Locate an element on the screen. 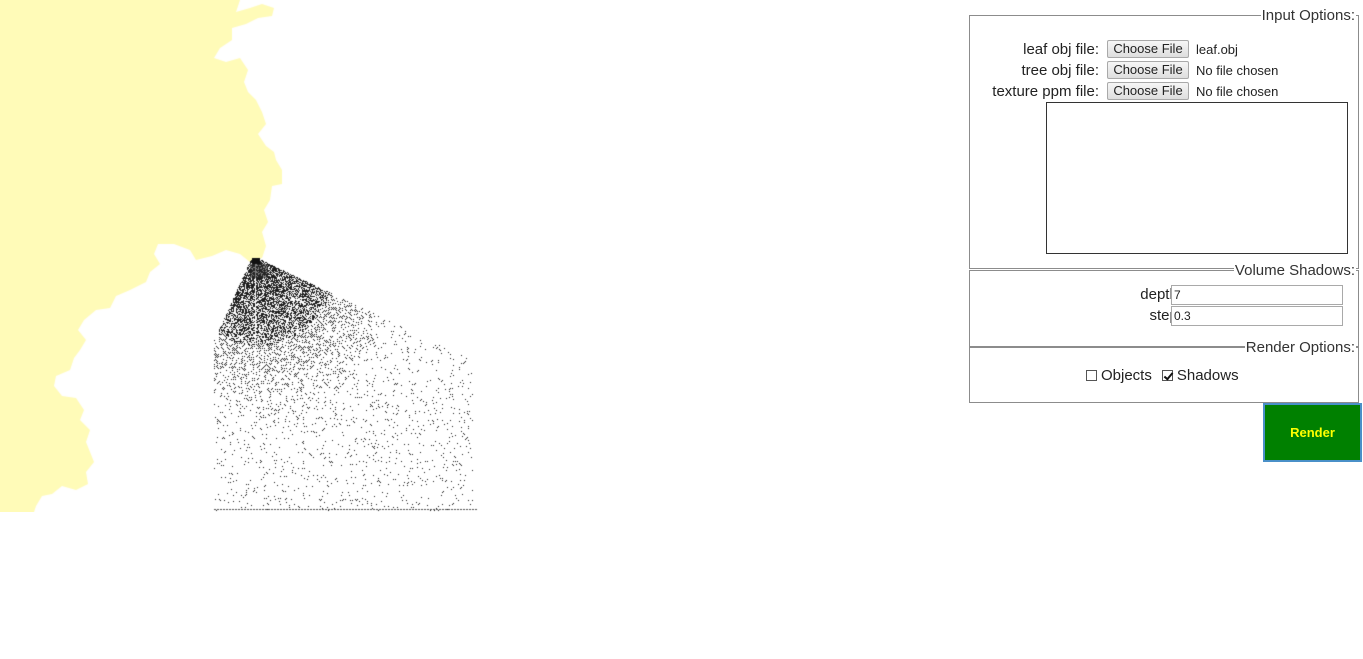 Image resolution: width=1363 pixels, height=659 pixels. render-options-checks: Objects Shadows is located at coordinates (1167, 375).